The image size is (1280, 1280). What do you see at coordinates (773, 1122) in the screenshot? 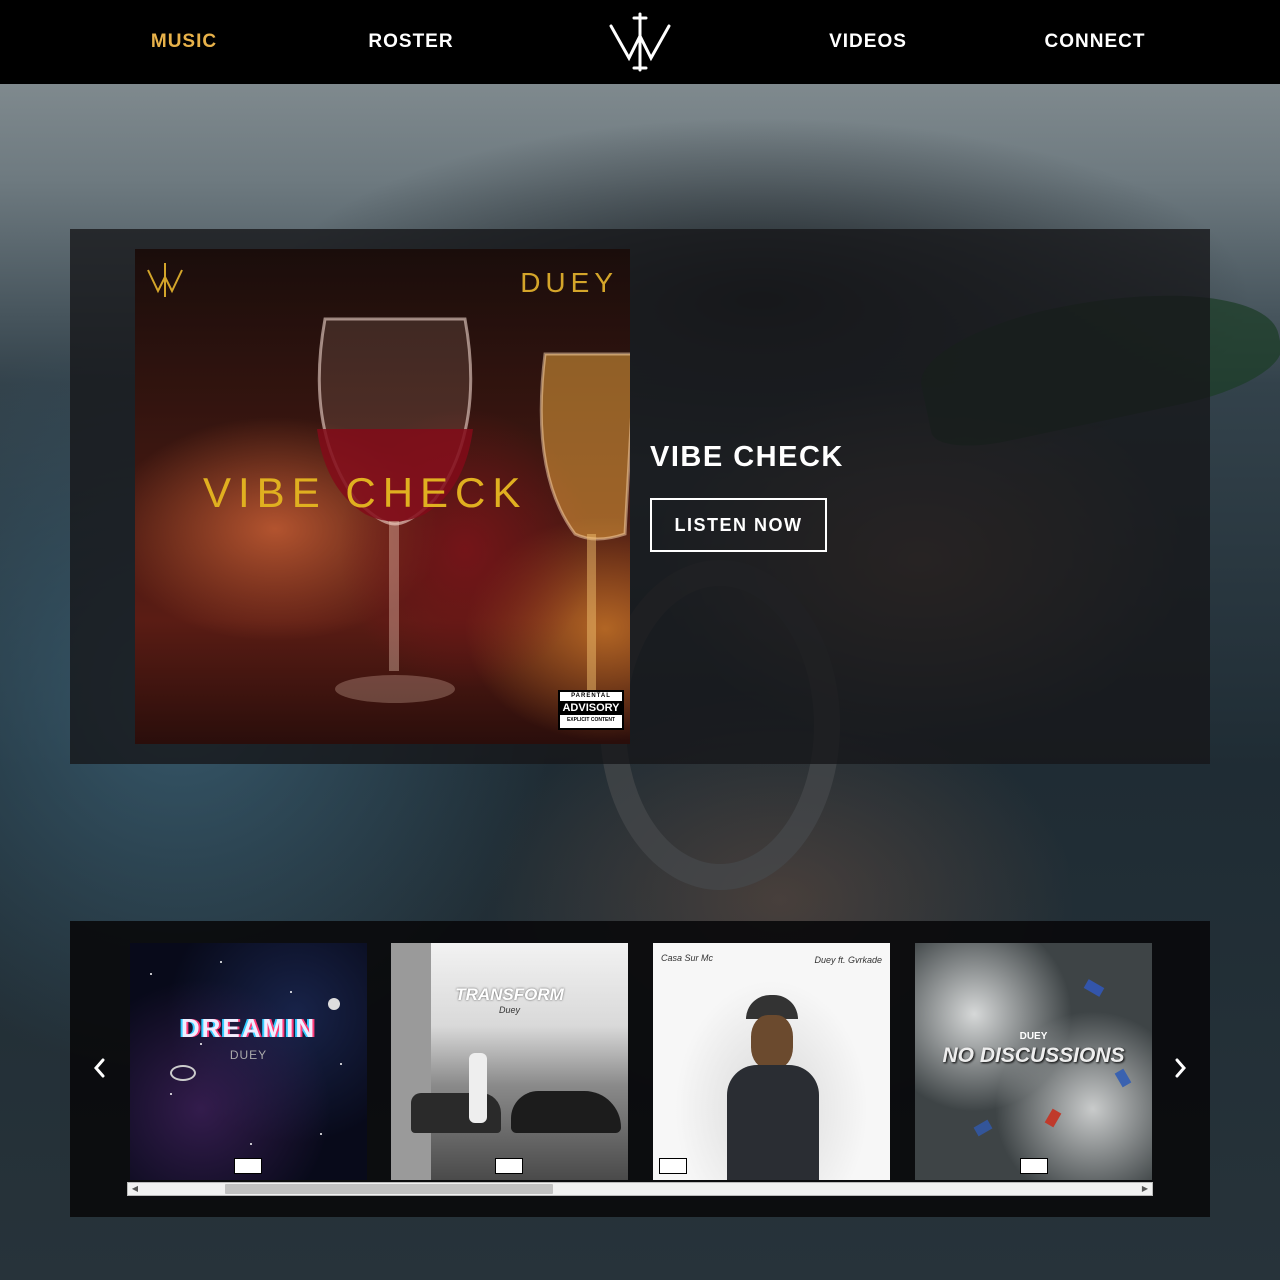
I see `jacket-silhouette` at bounding box center [773, 1122].